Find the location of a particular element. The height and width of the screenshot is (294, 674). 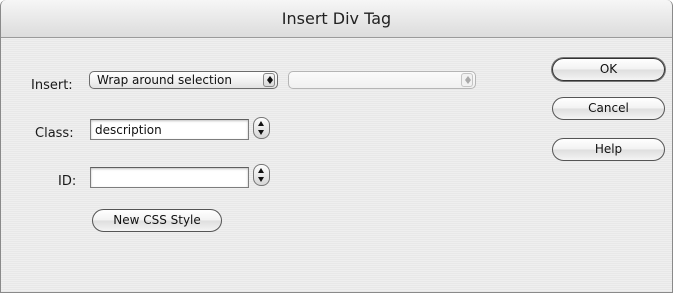

title-bar: Insert Div Tag is located at coordinates (336, 19).